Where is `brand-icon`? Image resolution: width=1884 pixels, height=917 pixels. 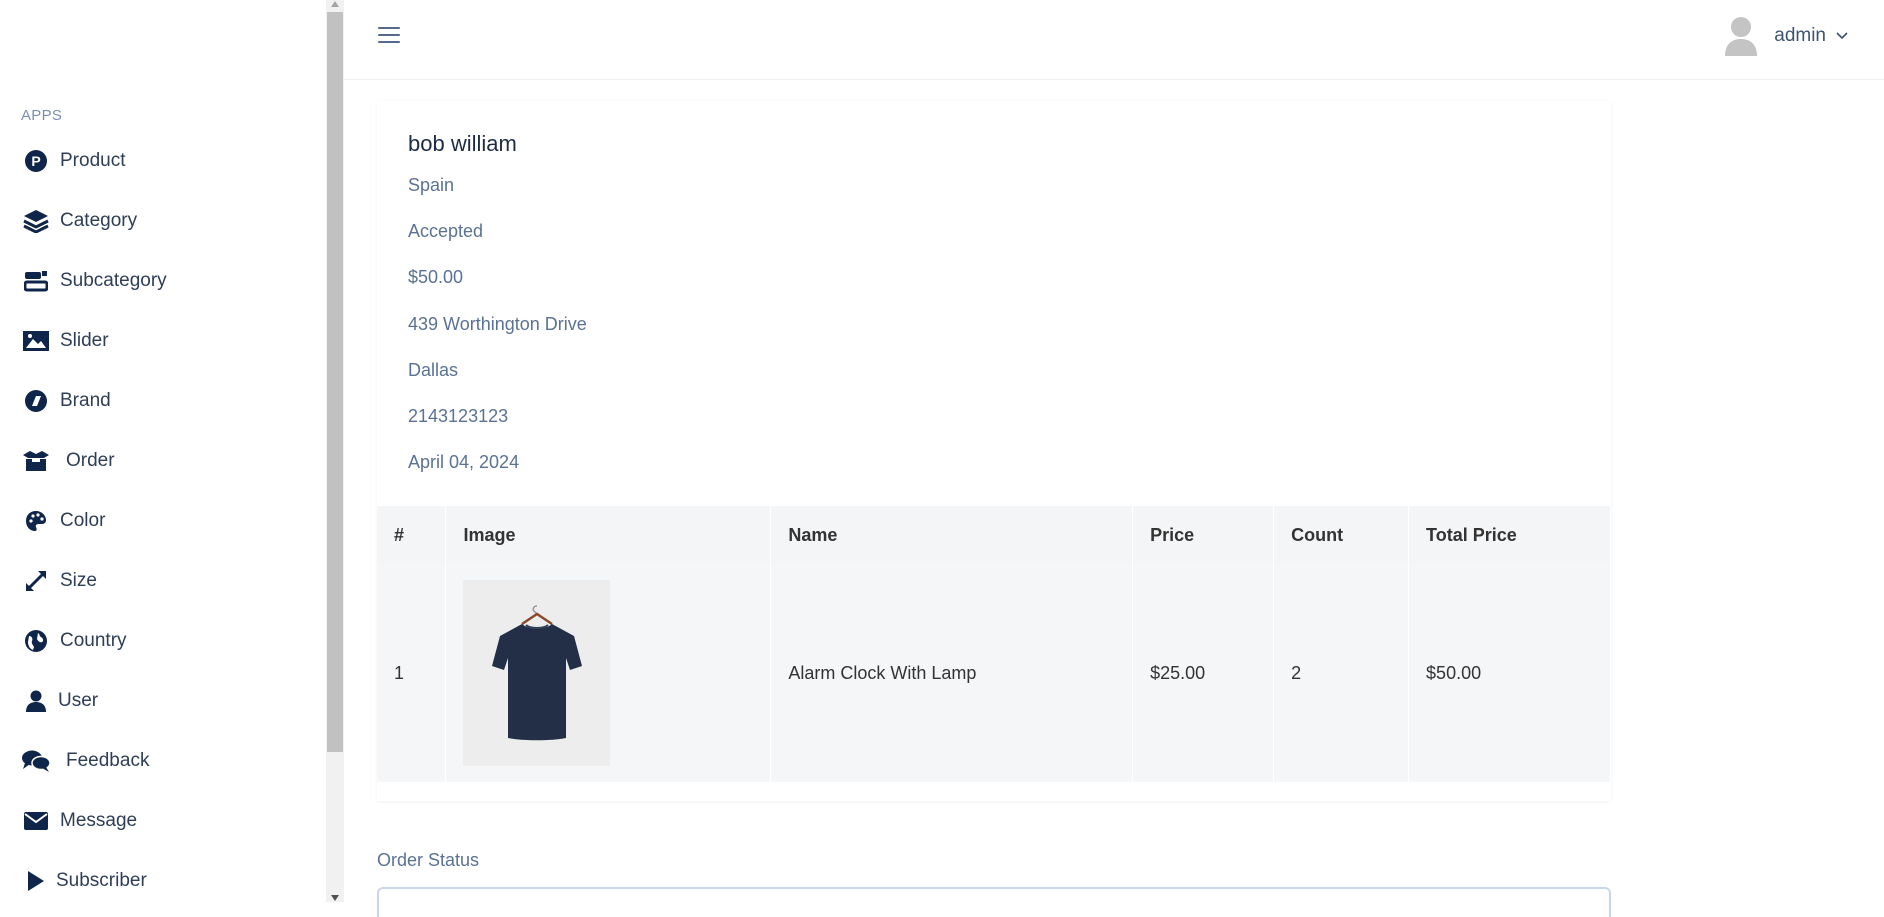 brand-icon is located at coordinates (36, 401).